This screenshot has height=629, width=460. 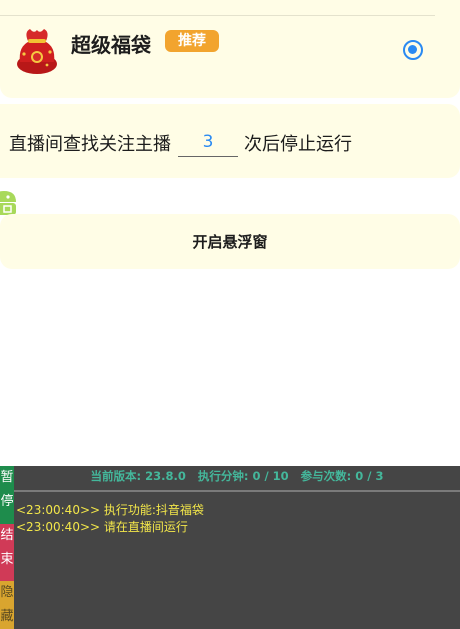 I want to click on stop-setting-suffix: 次后停止运行, so click(x=298, y=144).